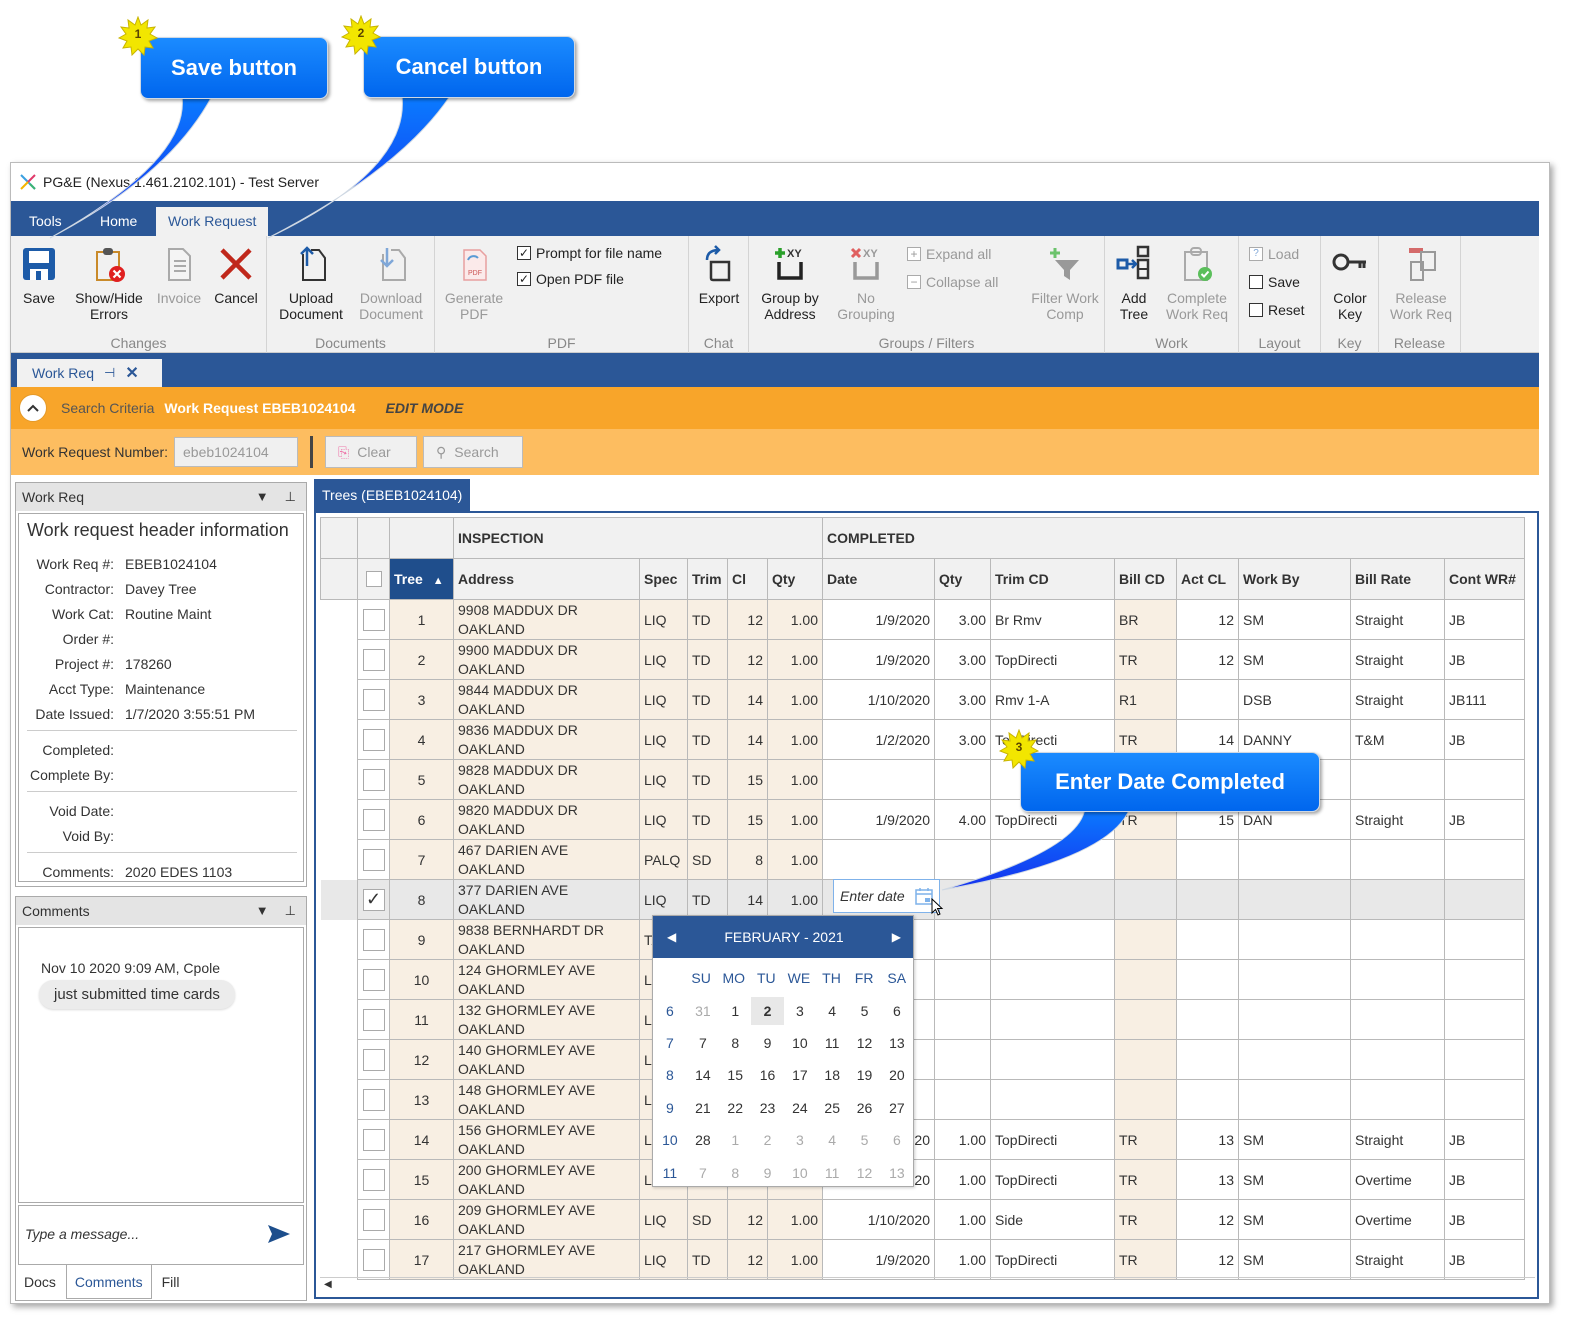  Describe the element at coordinates (1036, 849) in the screenshot. I see `date-callout-pointer` at that location.